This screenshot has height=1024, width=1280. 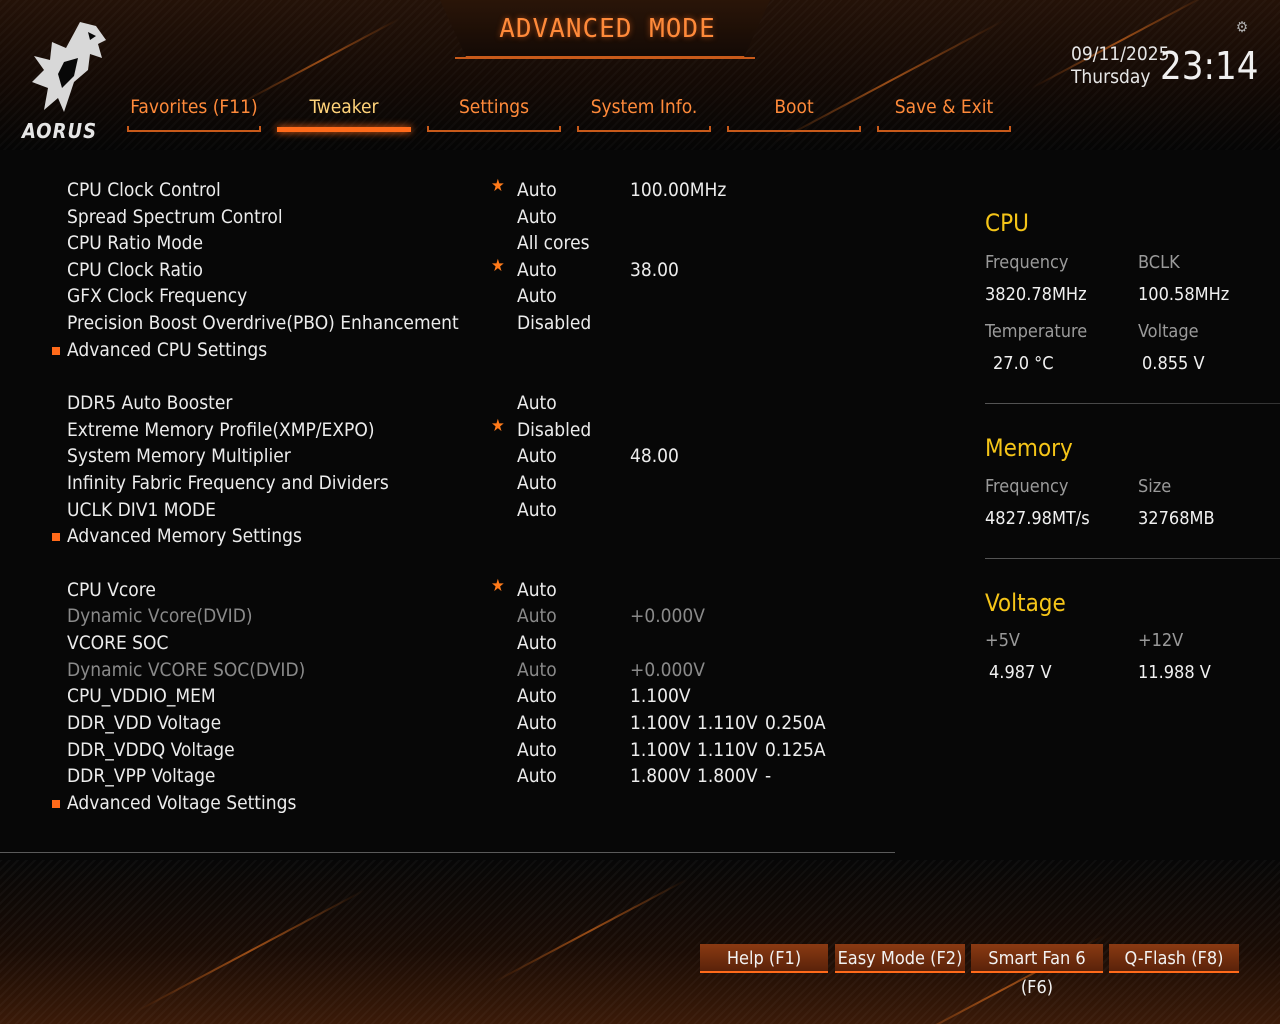 I want to click on day-display: Thursday, so click(x=1111, y=77).